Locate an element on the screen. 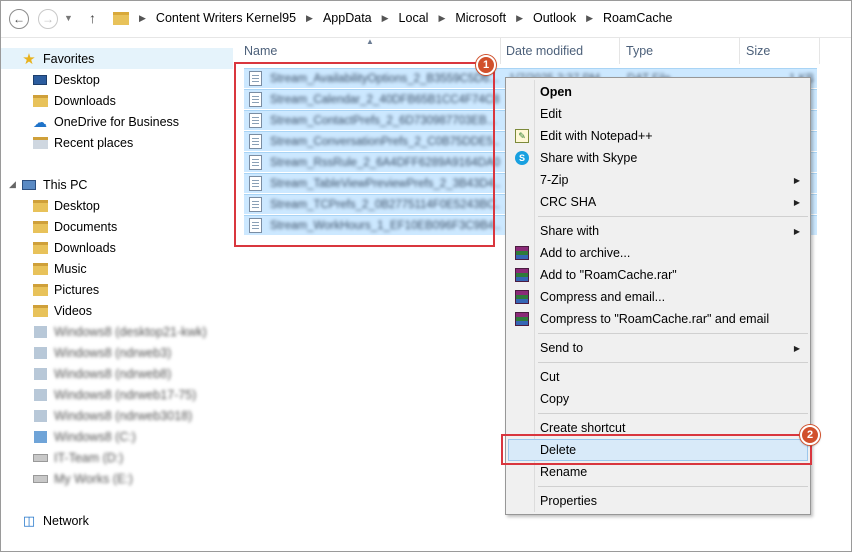  column-header-size: Size is located at coordinates (758, 51).